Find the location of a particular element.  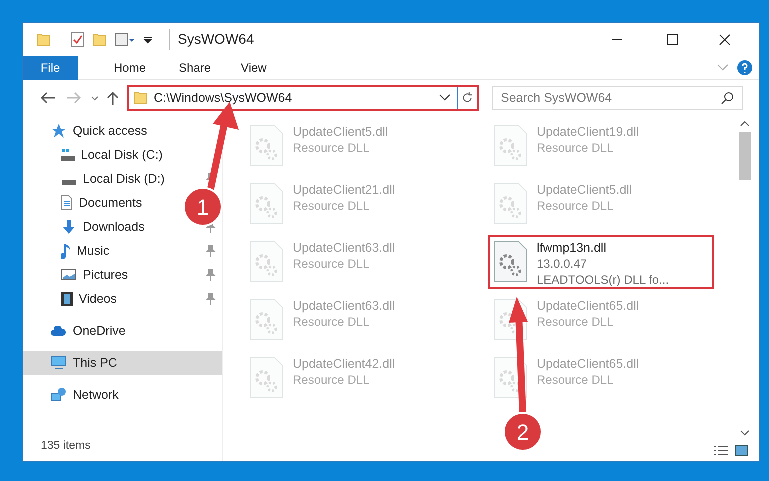

nav-item: Documents is located at coordinates (98, 203).